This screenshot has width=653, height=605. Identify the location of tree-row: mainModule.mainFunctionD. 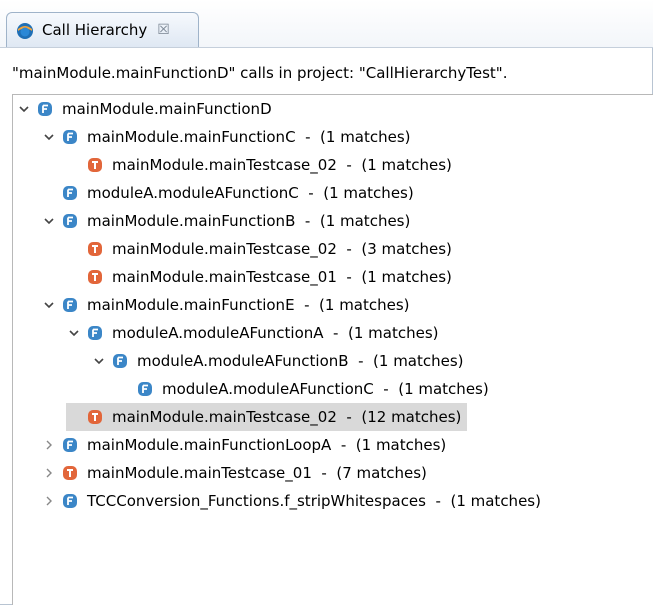
(144, 109).